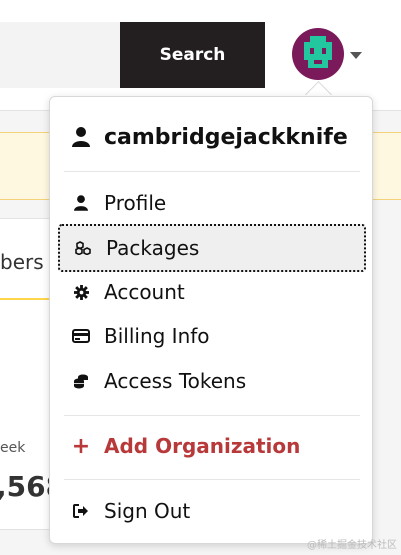  I want to click on coins-icon, so click(81, 381).